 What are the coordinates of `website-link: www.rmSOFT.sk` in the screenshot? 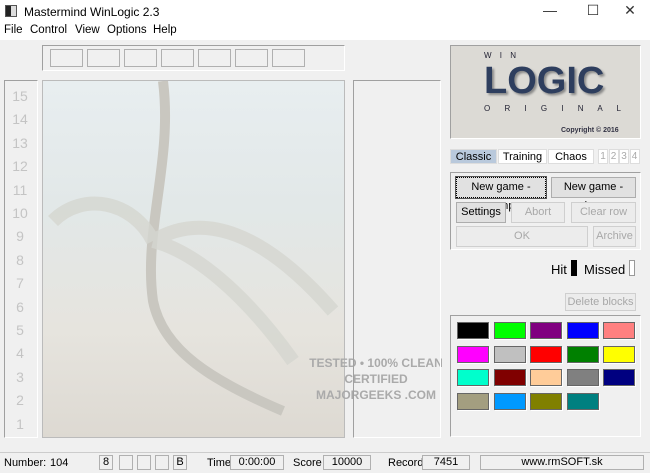 It's located at (562, 462).